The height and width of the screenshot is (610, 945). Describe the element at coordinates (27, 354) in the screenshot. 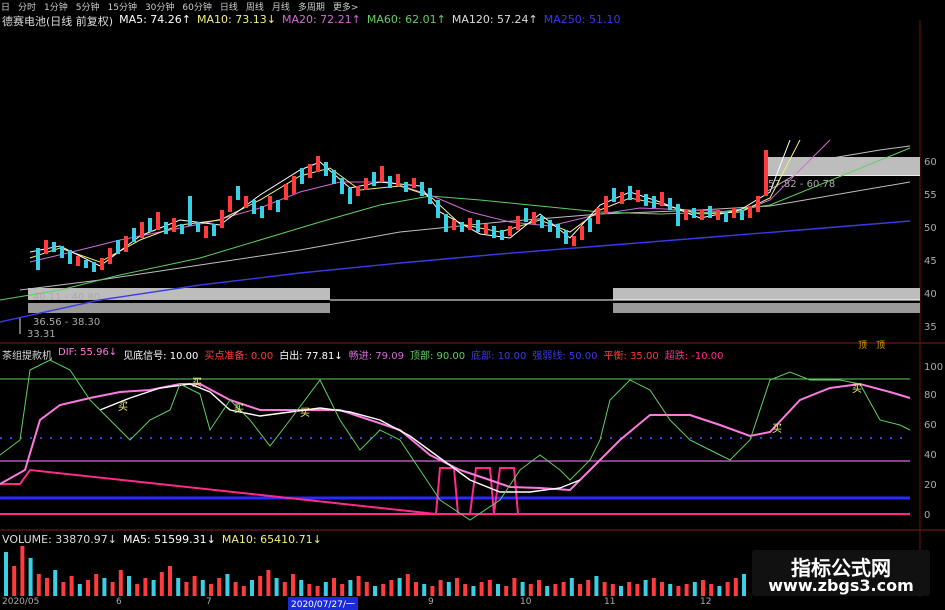

I see `indicator-name: 茶组提款机` at that location.